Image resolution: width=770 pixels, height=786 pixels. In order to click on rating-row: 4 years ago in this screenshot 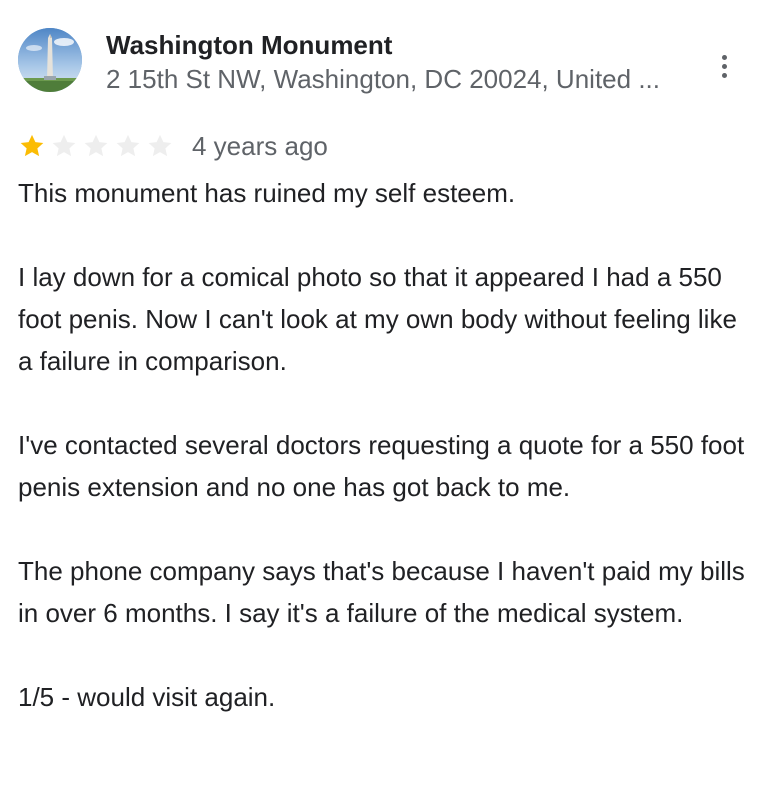, I will do `click(173, 146)`.